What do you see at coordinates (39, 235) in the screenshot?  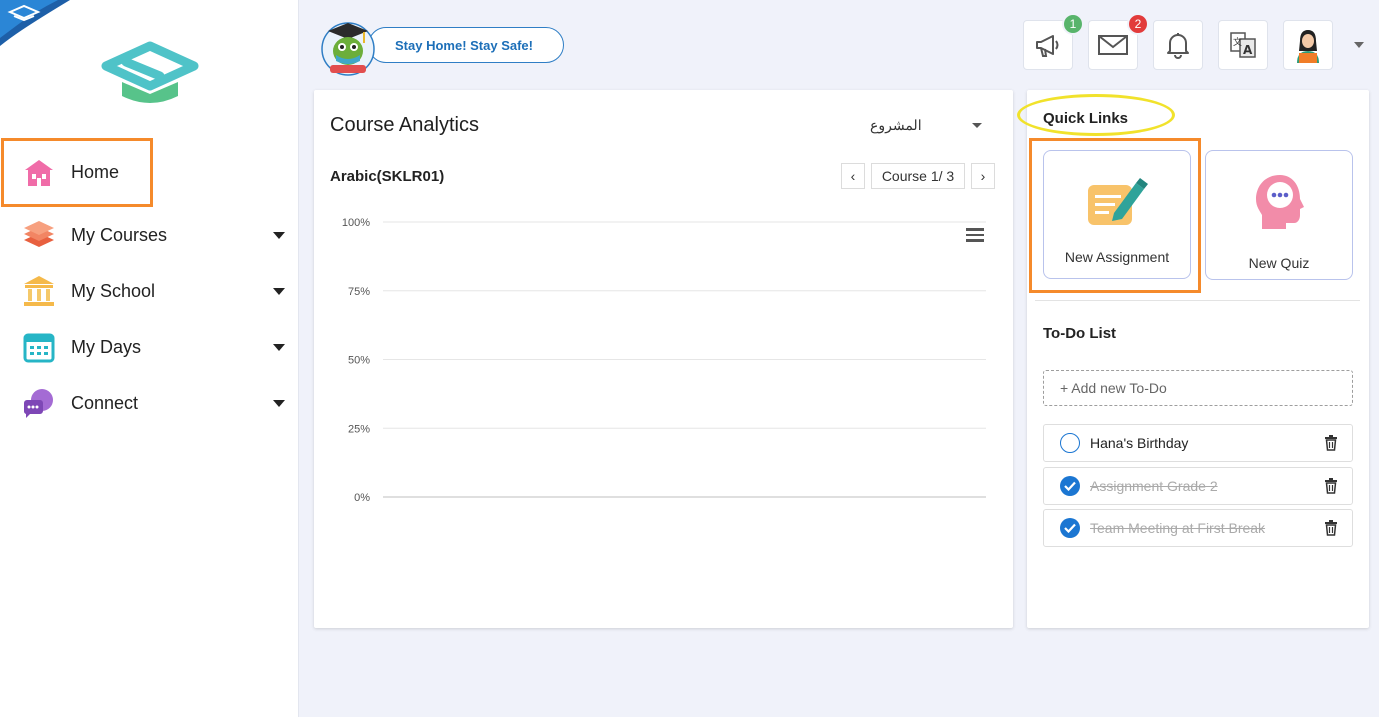 I see `books-stack-icon` at bounding box center [39, 235].